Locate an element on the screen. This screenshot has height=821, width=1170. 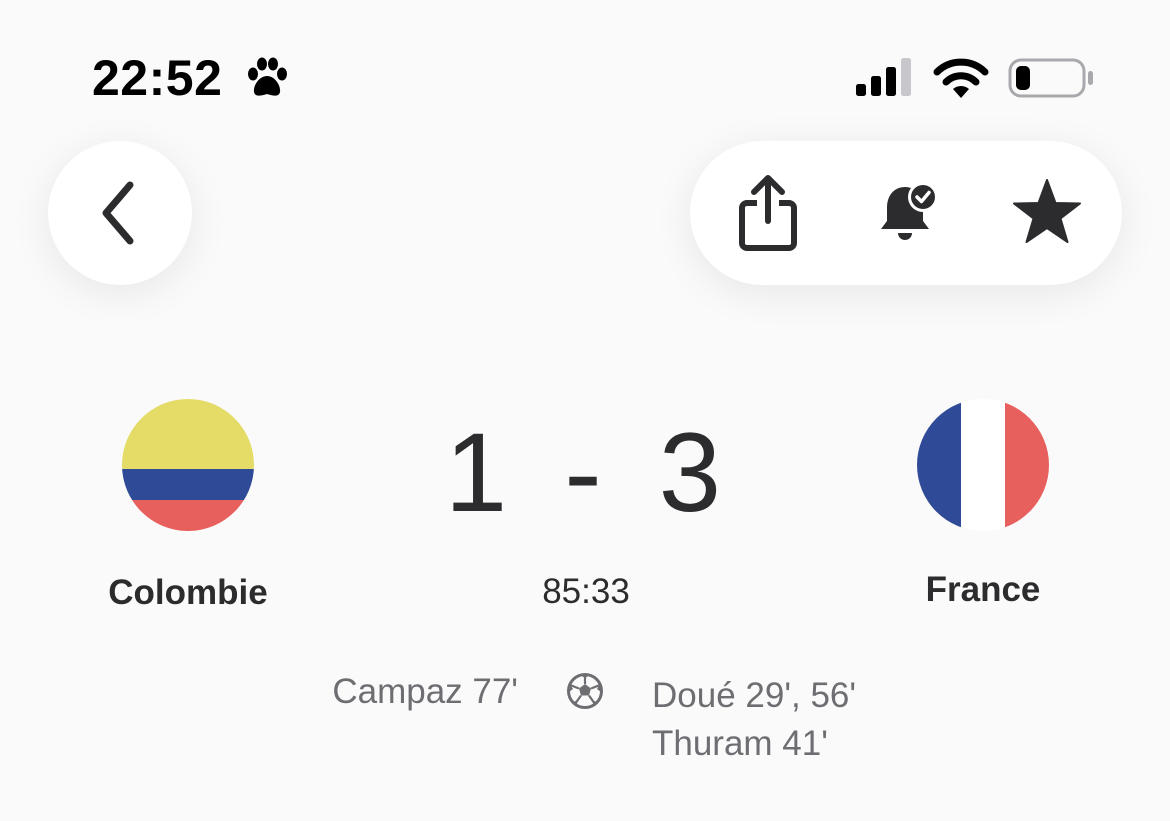
france-flag-icon is located at coordinates (983, 465).